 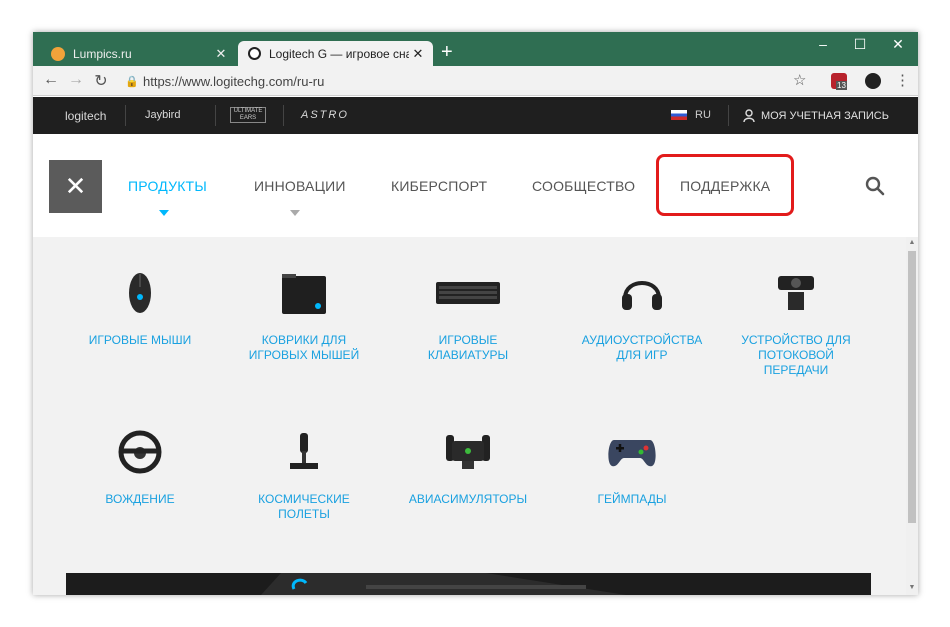 What do you see at coordinates (76, 80) in the screenshot?
I see `forward-arrow-icon: →` at bounding box center [76, 80].